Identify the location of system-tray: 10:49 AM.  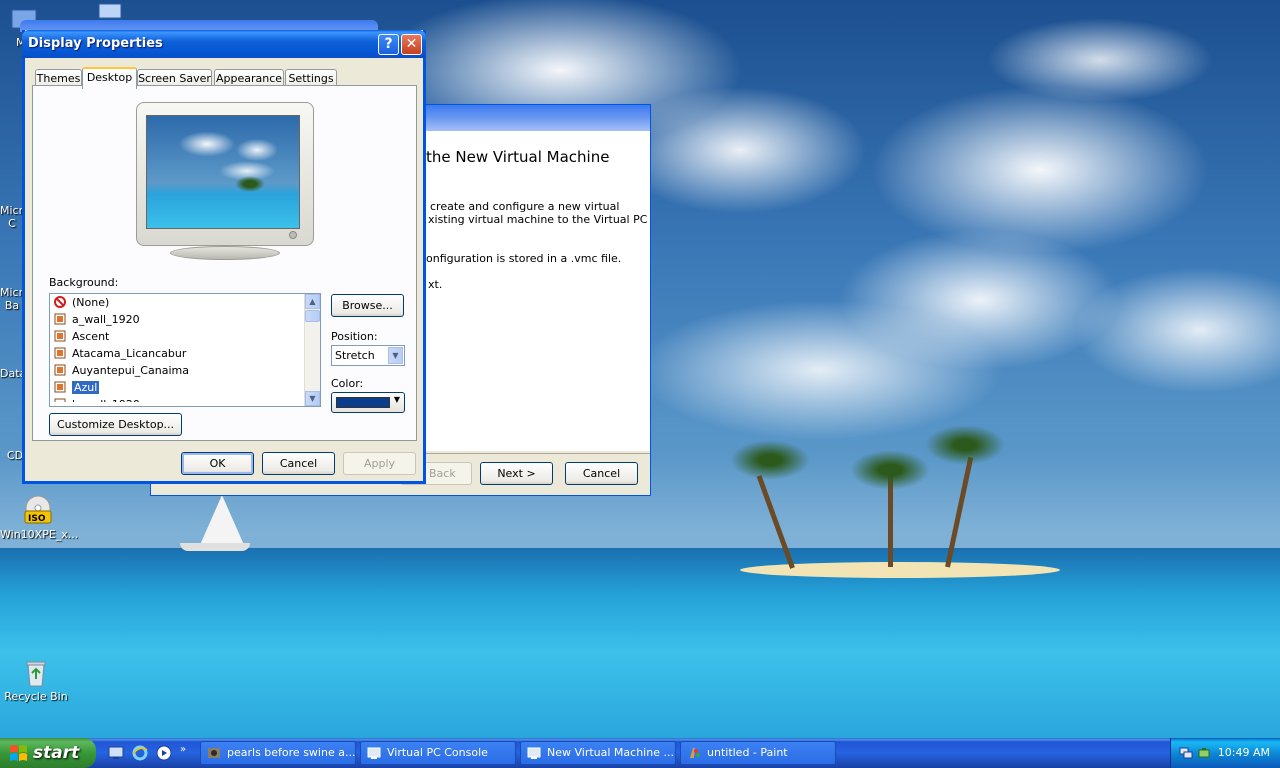
(1225, 753).